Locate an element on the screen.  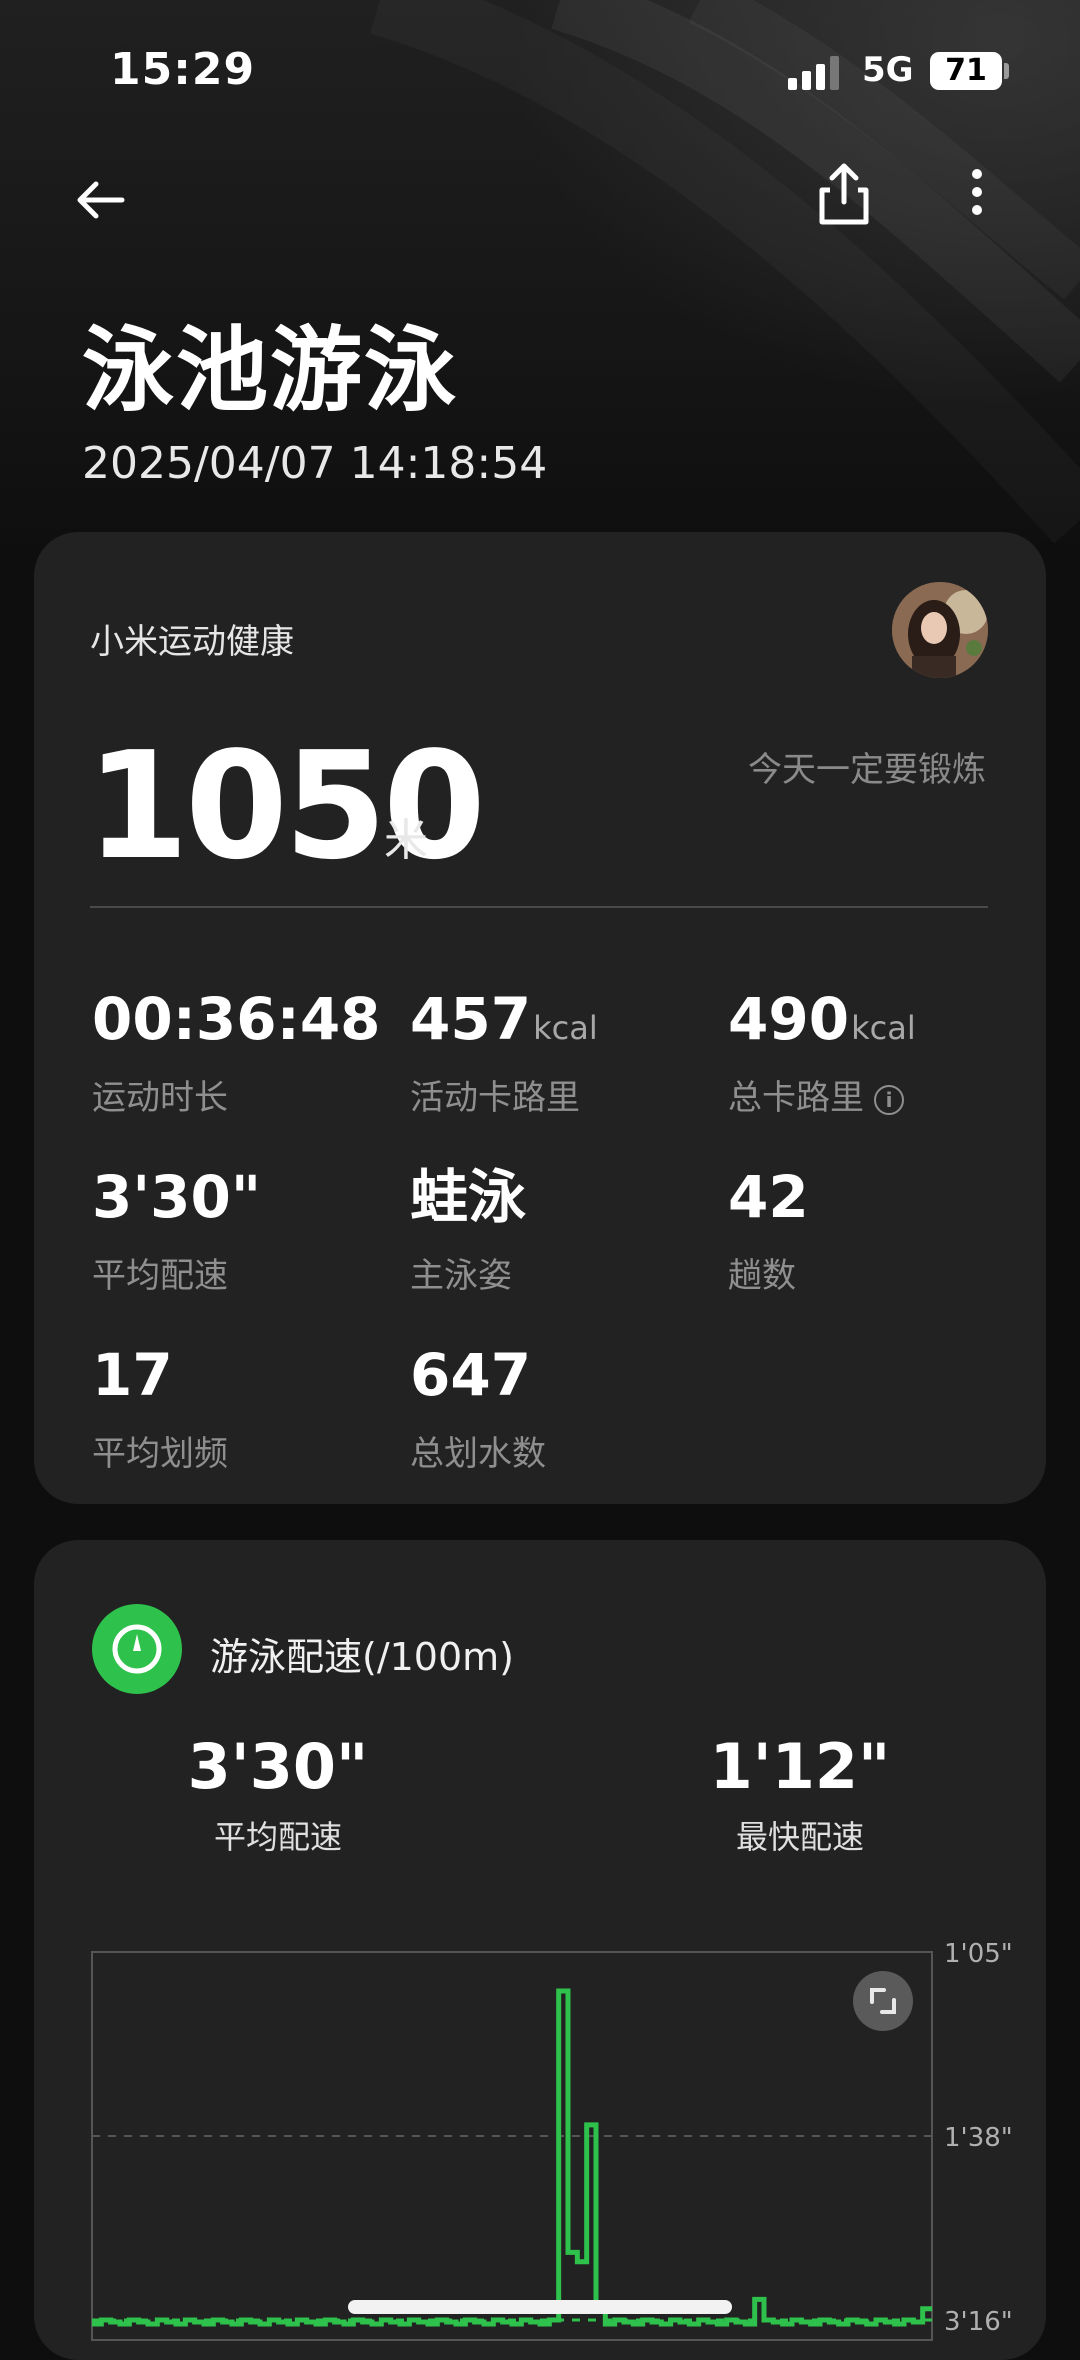
battery-cap is located at coordinates (1006, 71).